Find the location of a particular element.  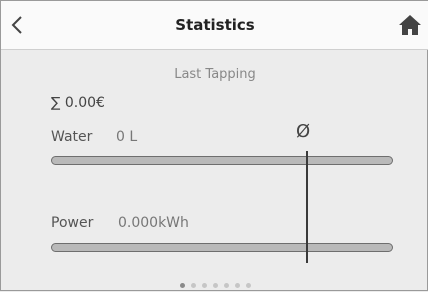

water-bar is located at coordinates (222, 160).